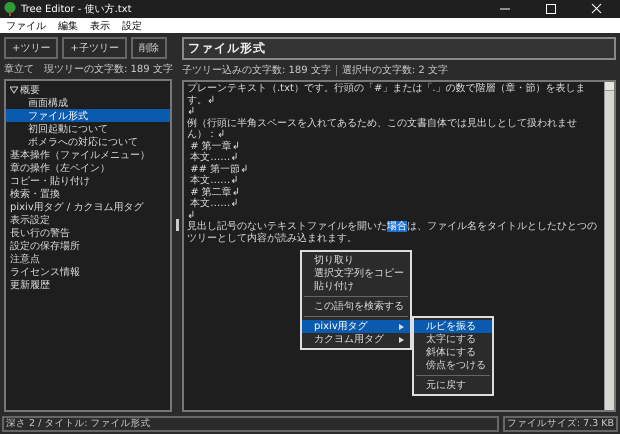  What do you see at coordinates (88, 193) in the screenshot?
I see `tree-item: 検索・置換` at bounding box center [88, 193].